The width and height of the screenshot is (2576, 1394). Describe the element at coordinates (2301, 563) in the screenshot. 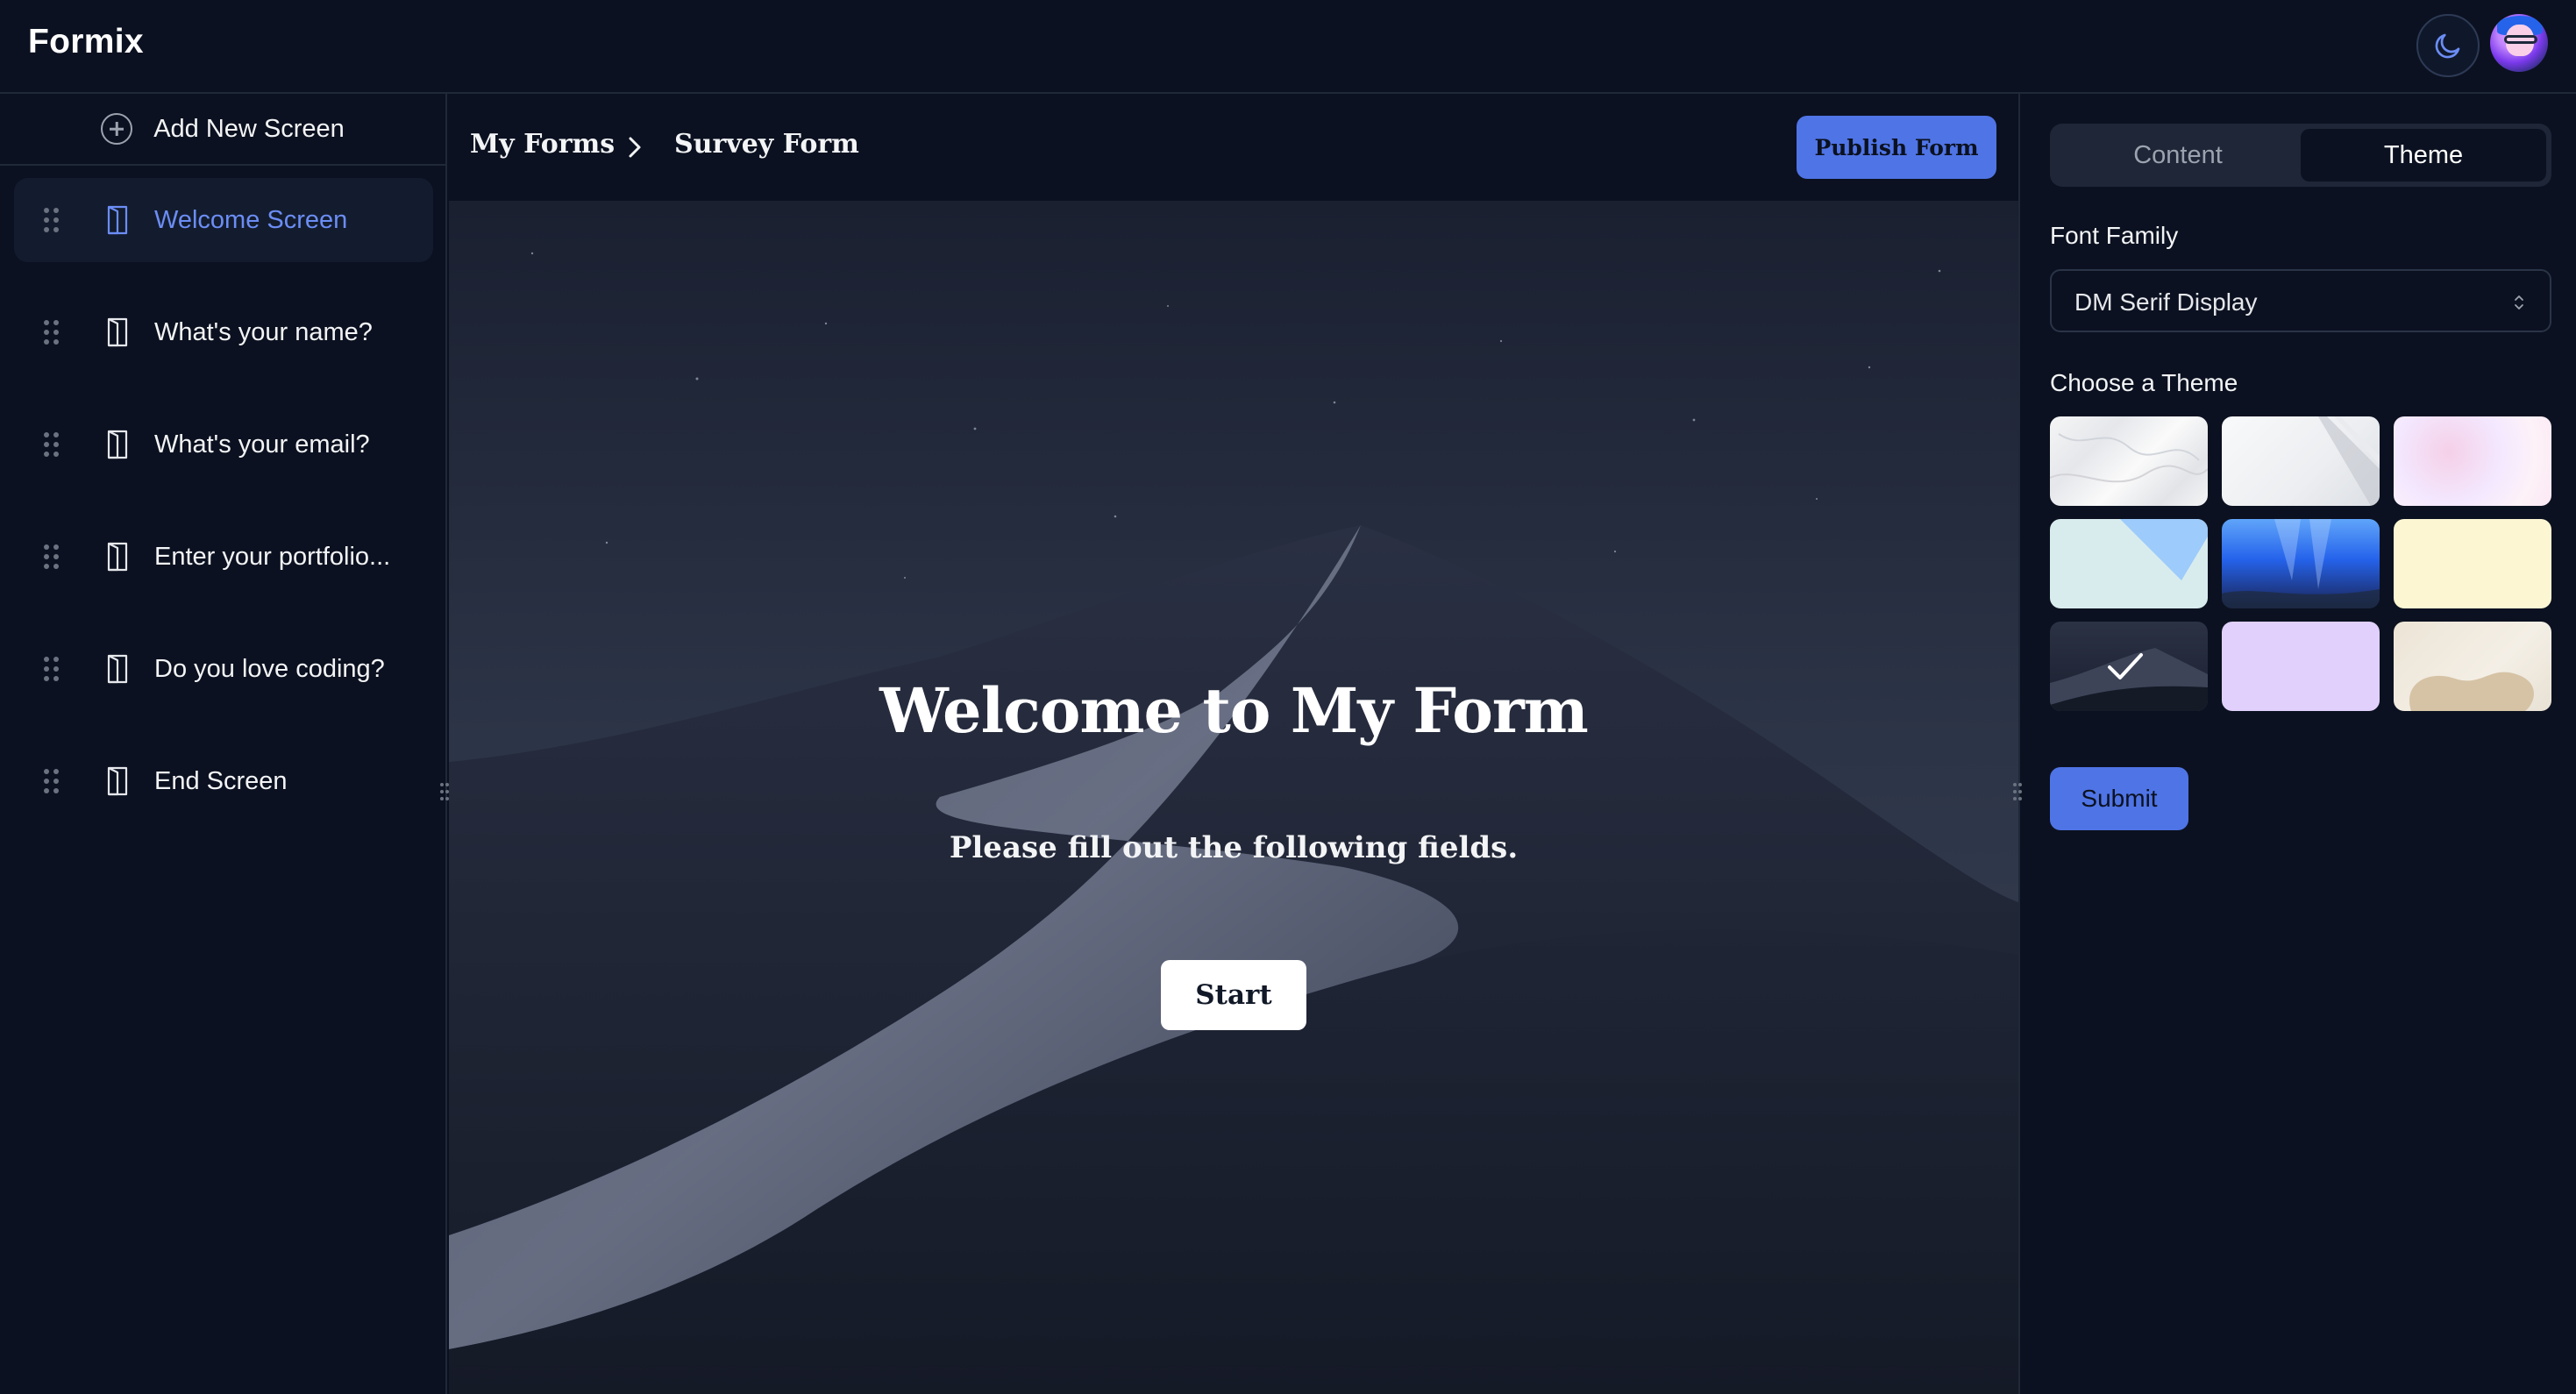

I see `theme-option-underwater` at that location.